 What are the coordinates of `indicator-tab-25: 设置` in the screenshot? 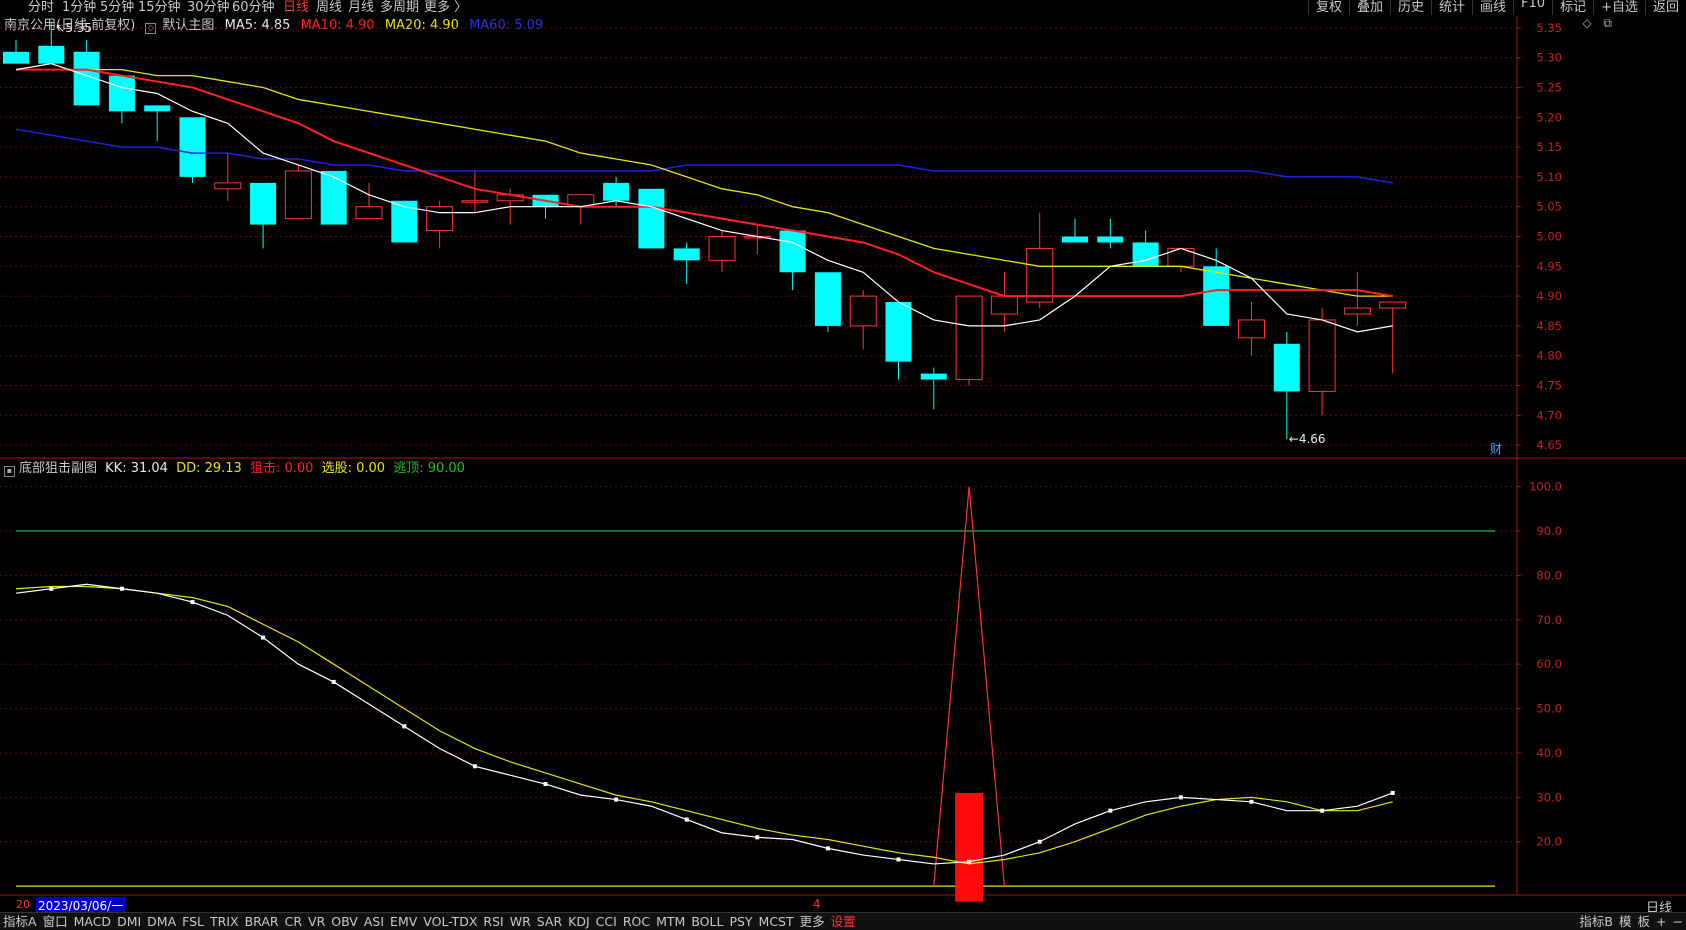 It's located at (843, 921).